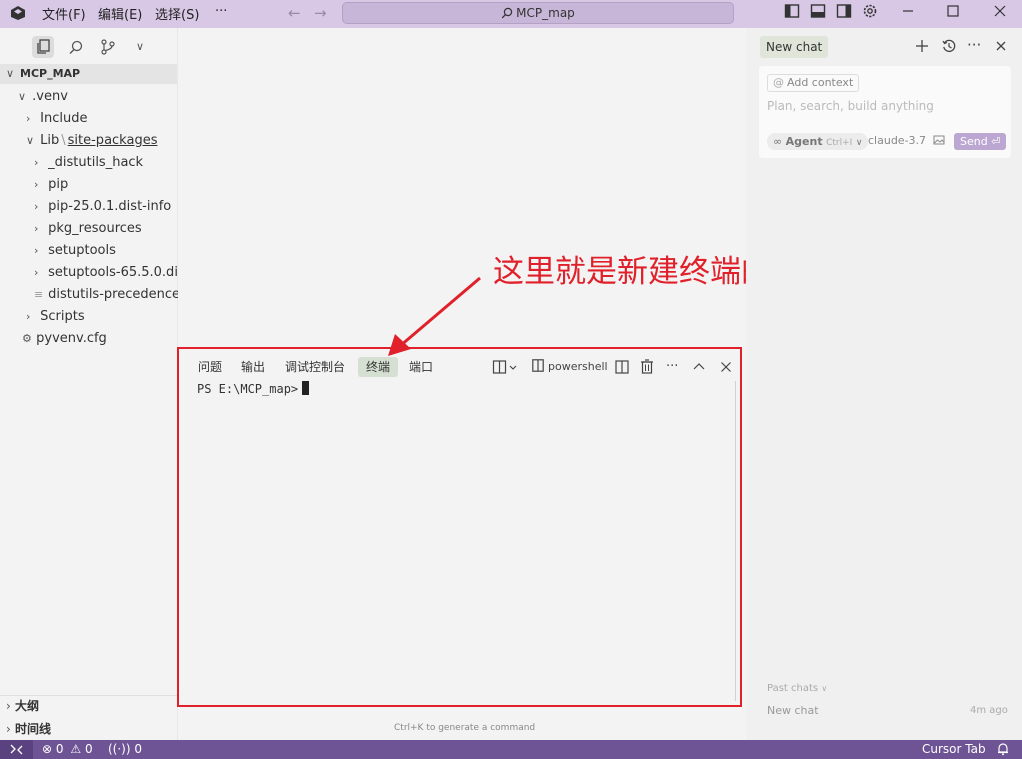 Image resolution: width=1022 pixels, height=759 pixels. Describe the element at coordinates (210, 367) in the screenshot. I see `tab-problems: 问题` at that location.